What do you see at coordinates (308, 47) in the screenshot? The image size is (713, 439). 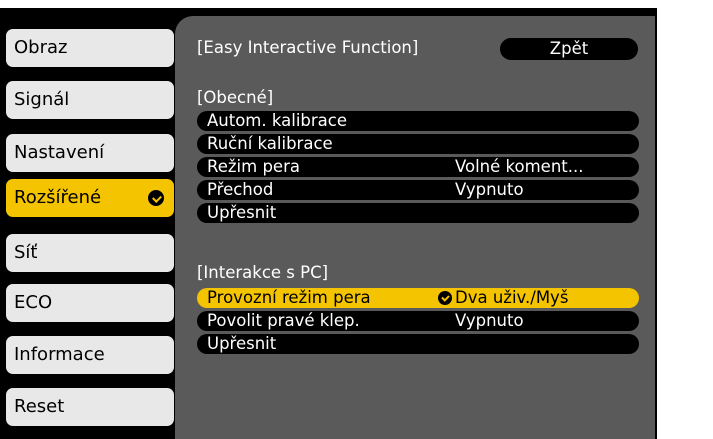 I see `page-title: [Easy Interactive Function]` at bounding box center [308, 47].